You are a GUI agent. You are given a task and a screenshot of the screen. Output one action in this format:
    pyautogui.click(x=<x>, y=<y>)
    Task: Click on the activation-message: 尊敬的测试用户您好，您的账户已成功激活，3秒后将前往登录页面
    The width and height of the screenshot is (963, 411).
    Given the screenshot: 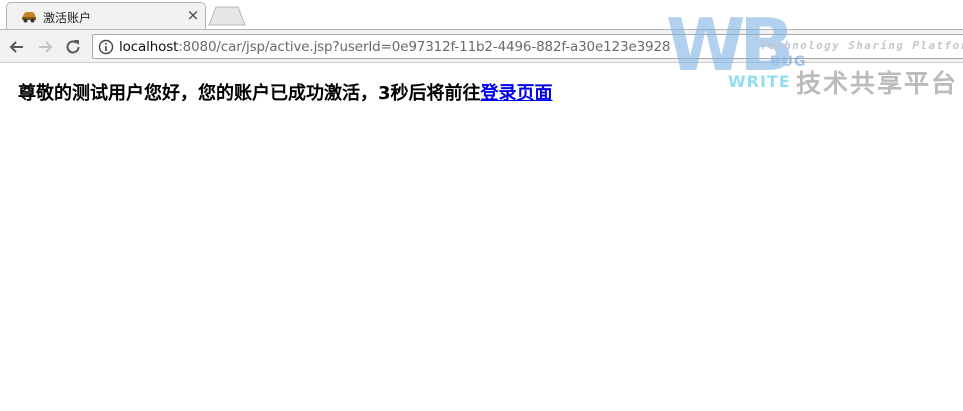 What is the action you would take?
    pyautogui.click(x=285, y=92)
    